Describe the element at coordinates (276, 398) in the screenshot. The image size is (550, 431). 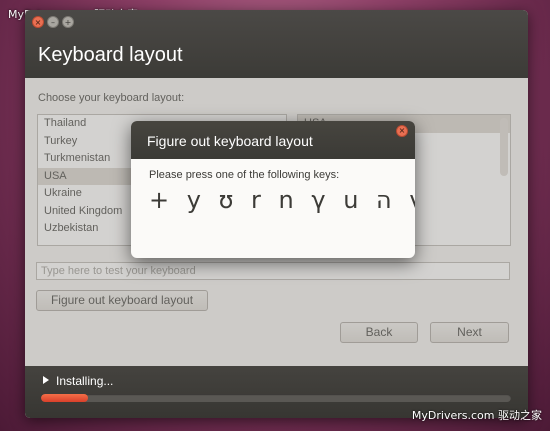
I see `install-progress-bar` at that location.